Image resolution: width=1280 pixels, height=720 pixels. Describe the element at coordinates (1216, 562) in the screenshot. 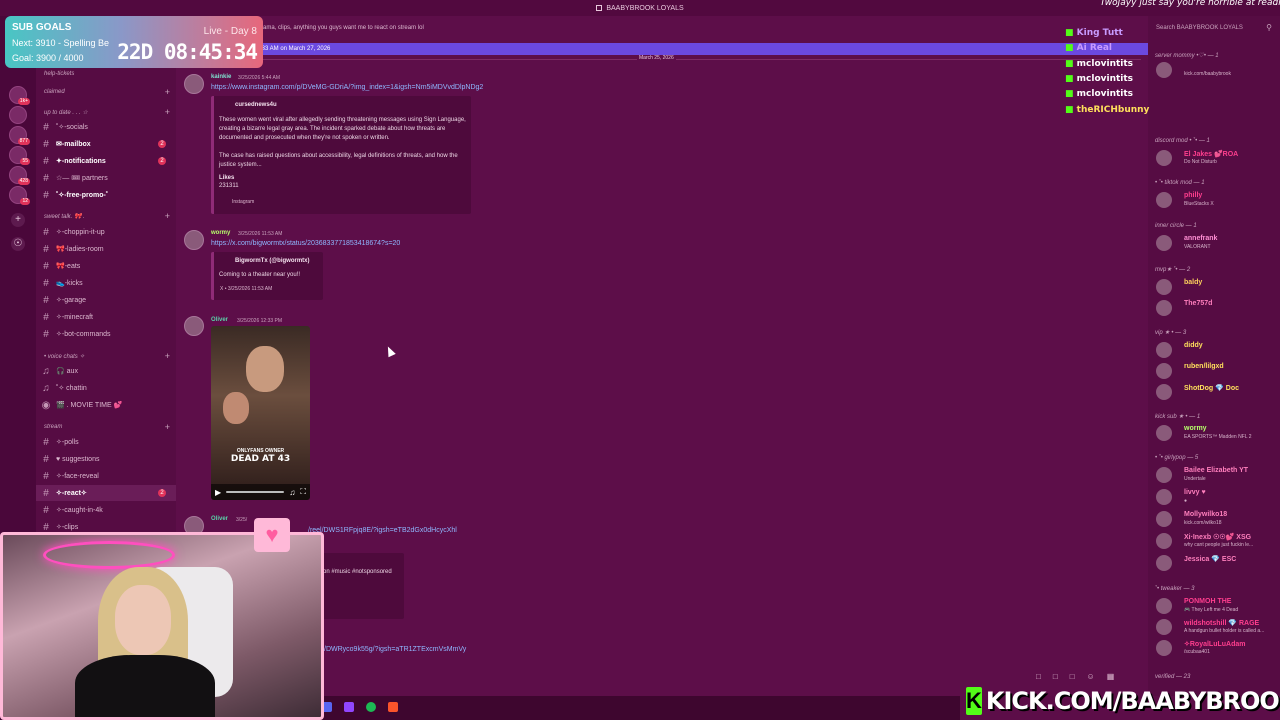

I see `member-item: Jessica 💎 ESC` at that location.